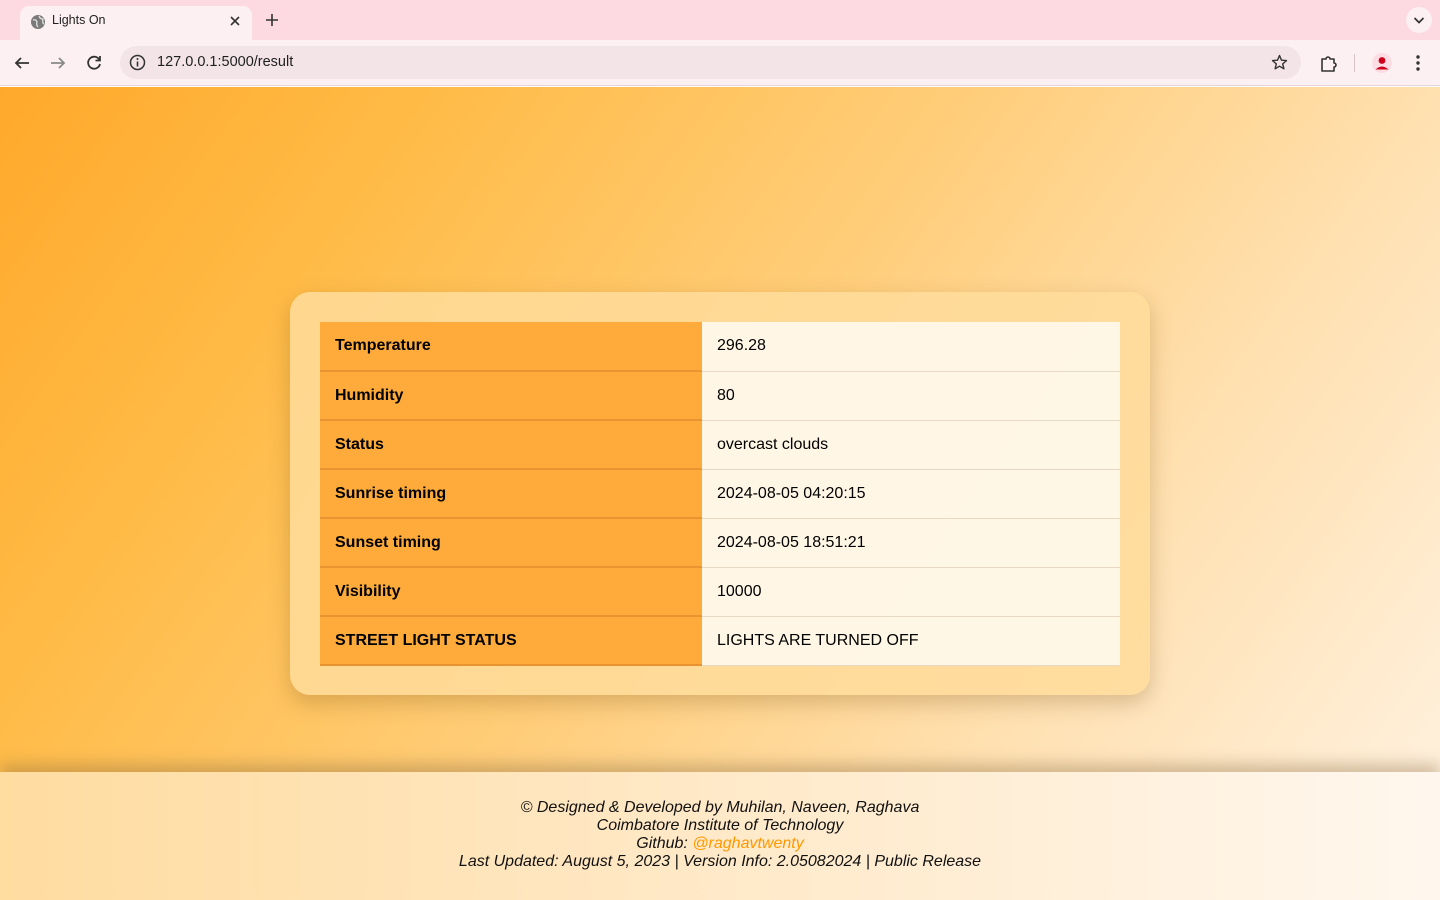 This screenshot has width=1440, height=900. I want to click on browser-tab: Lights On, so click(136, 23).